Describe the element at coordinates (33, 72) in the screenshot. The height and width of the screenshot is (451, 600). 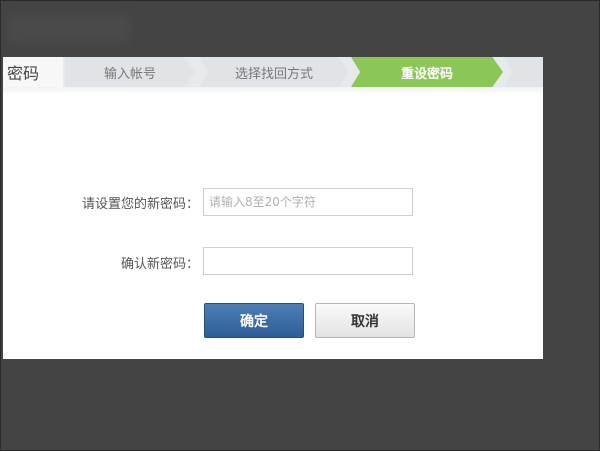
I see `step-bar-title: 密码` at that location.